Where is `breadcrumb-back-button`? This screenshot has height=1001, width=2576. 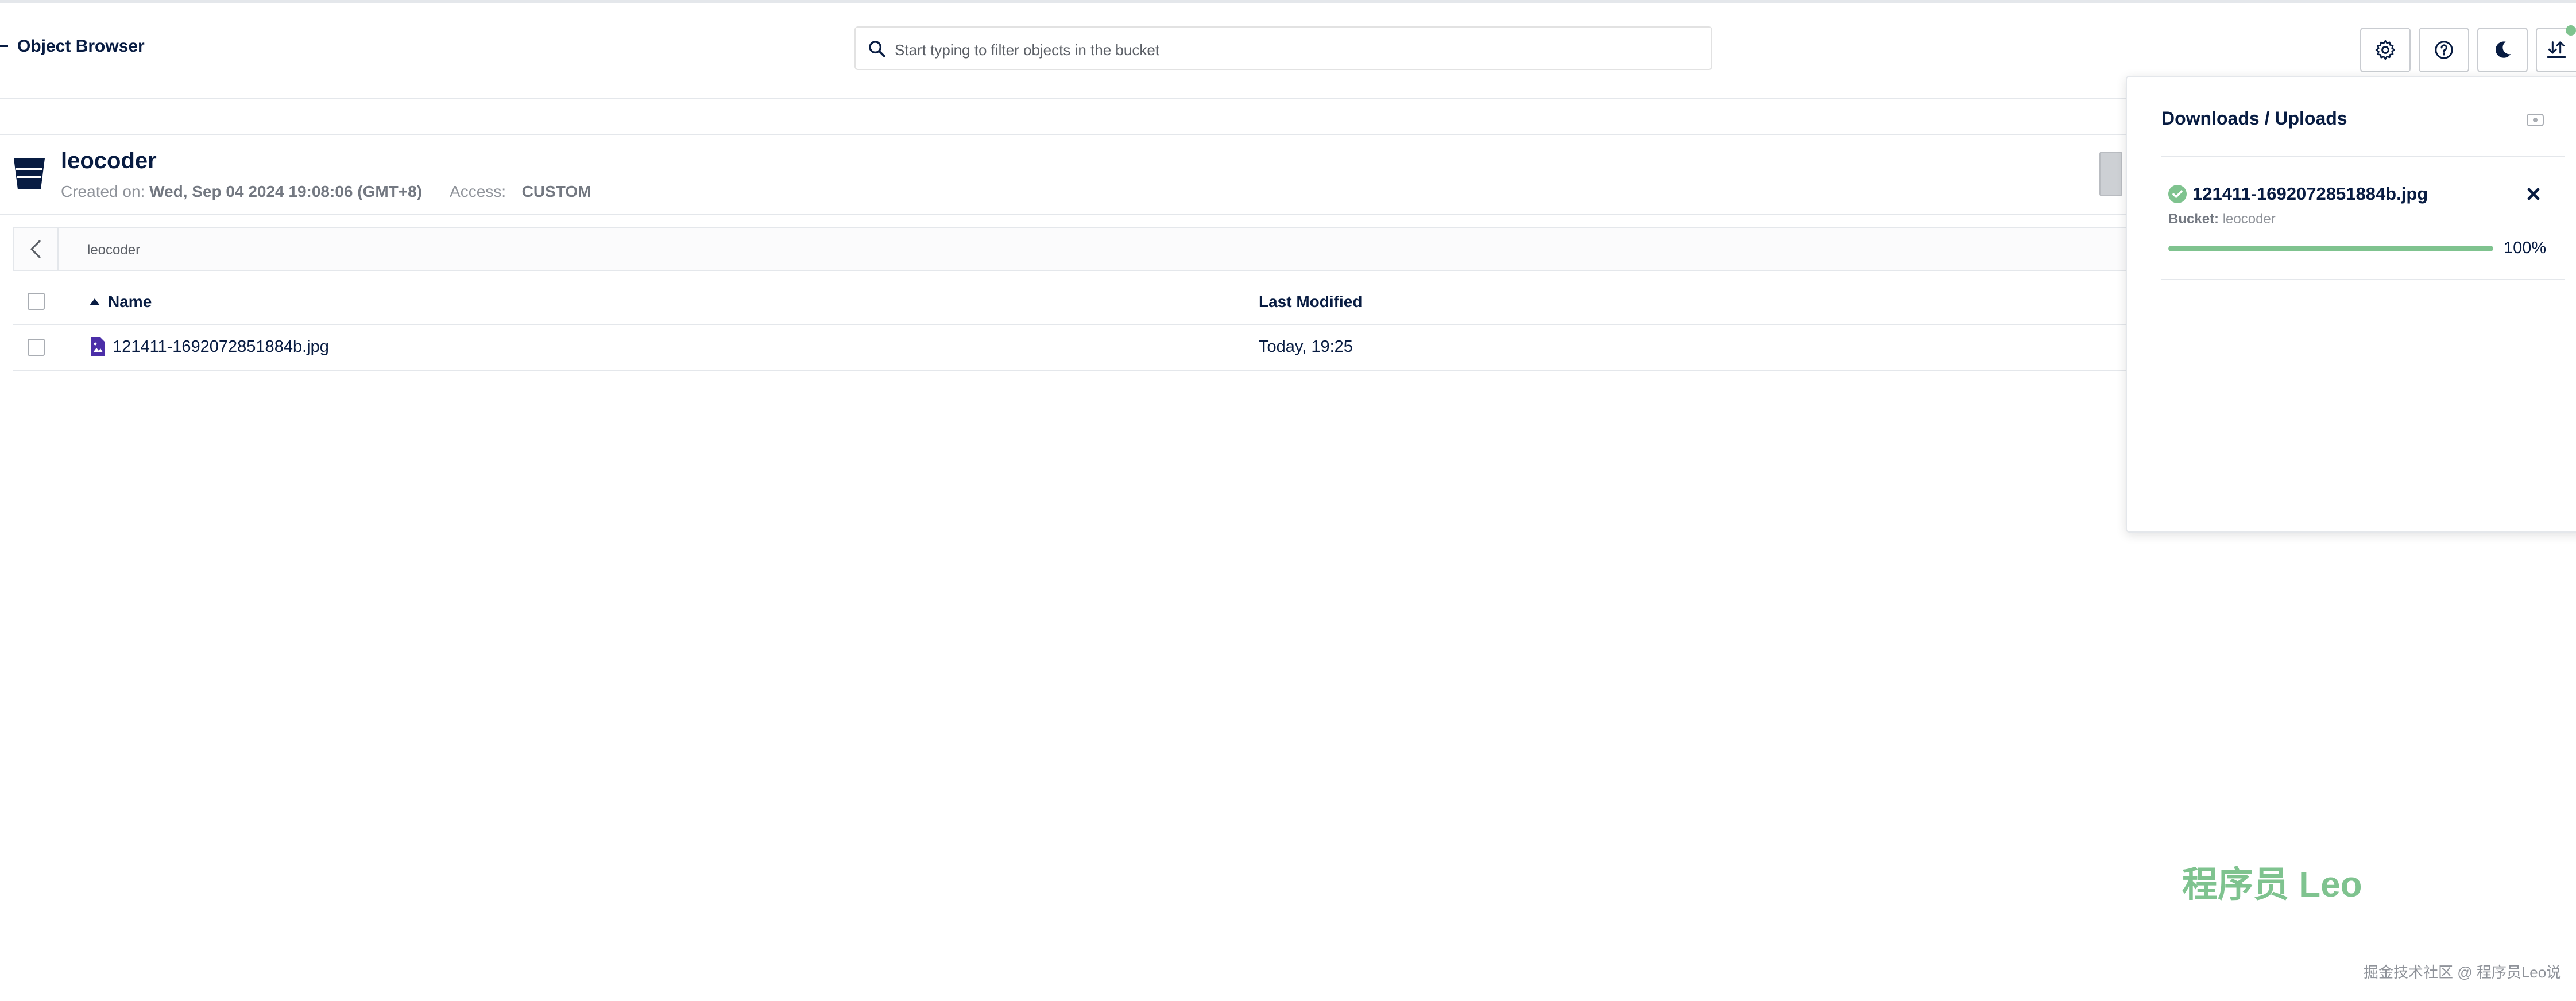 breadcrumb-back-button is located at coordinates (36, 249).